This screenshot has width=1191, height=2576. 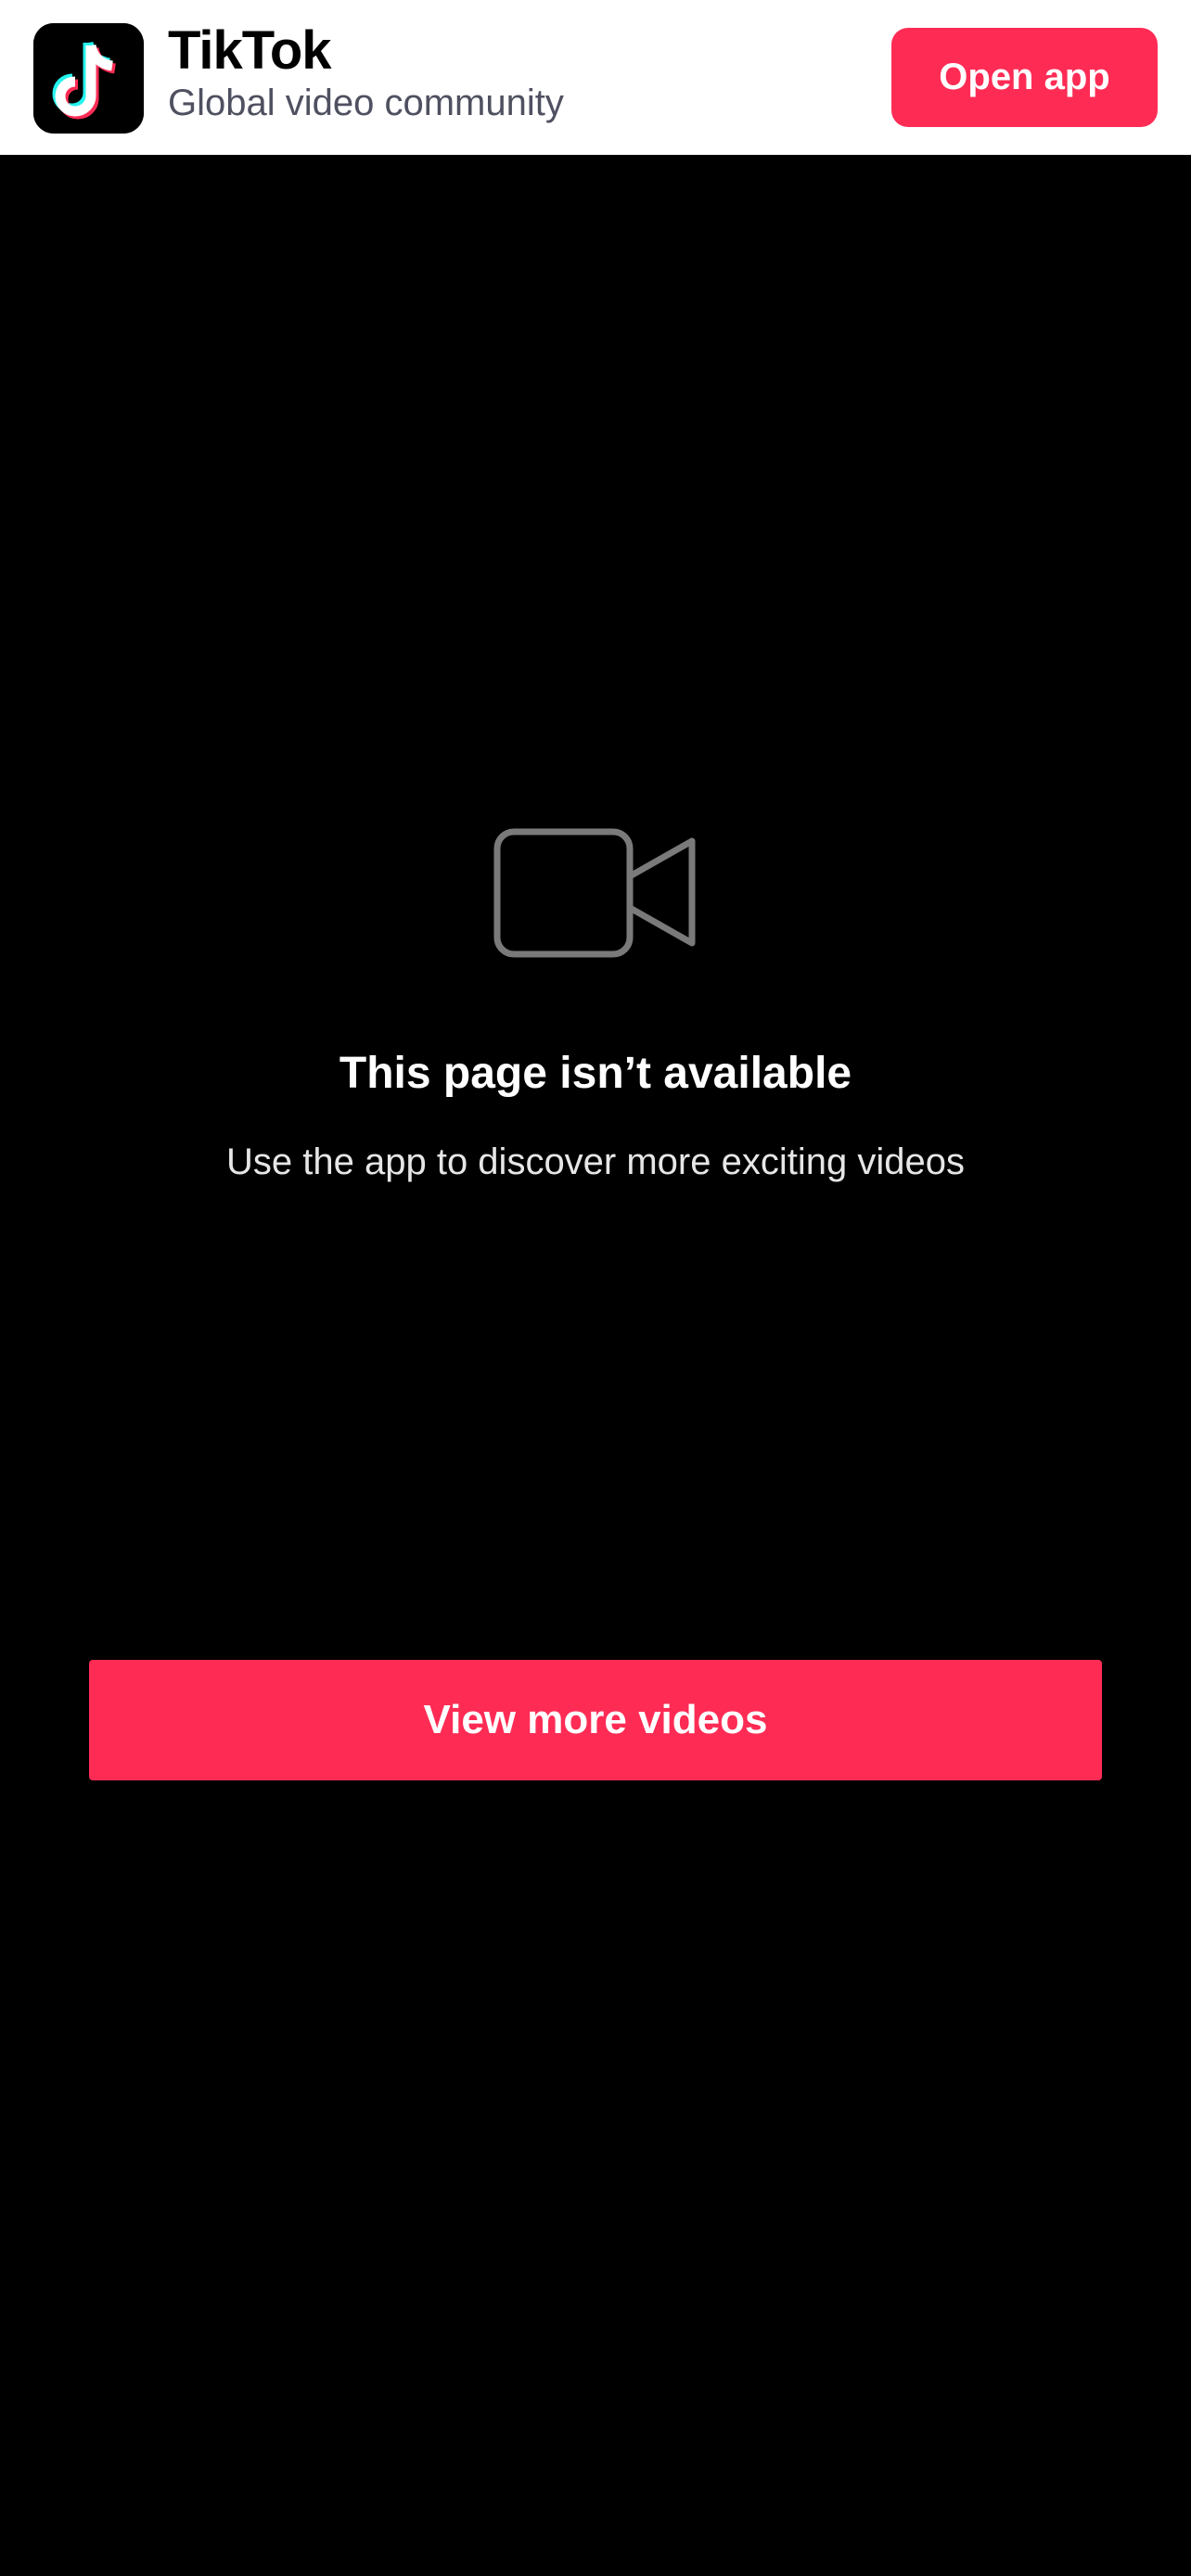 What do you see at coordinates (88, 79) in the screenshot?
I see `tiktok-logo-icon` at bounding box center [88, 79].